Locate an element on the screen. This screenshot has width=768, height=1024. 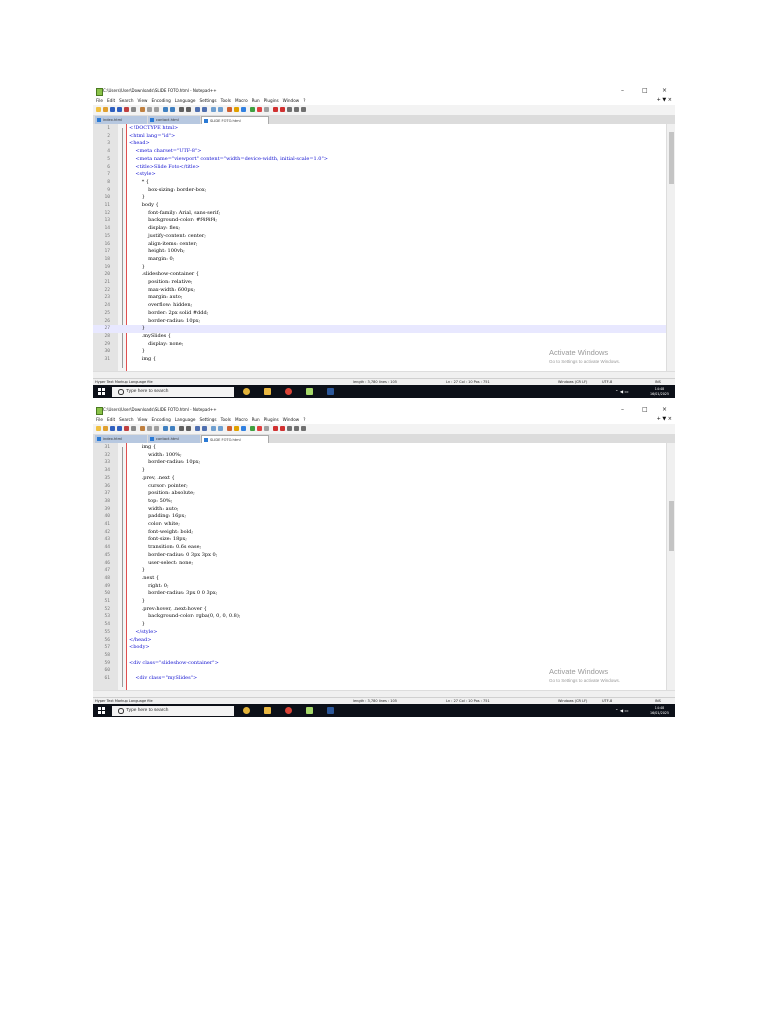
code-line: 25 border: 2px solid #ddd; is located at coordinates (380, 314).